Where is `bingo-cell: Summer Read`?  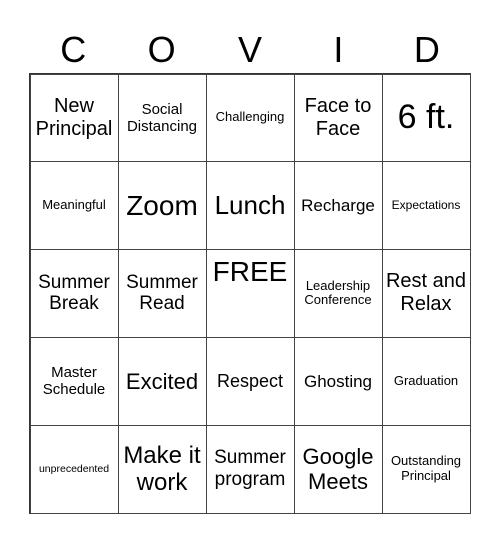 bingo-cell: Summer Read is located at coordinates (162, 293).